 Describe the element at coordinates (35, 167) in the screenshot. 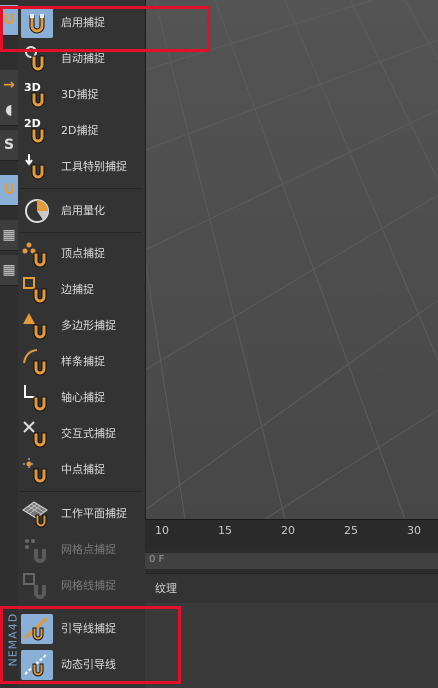

I see `tool-snap-icon` at that location.